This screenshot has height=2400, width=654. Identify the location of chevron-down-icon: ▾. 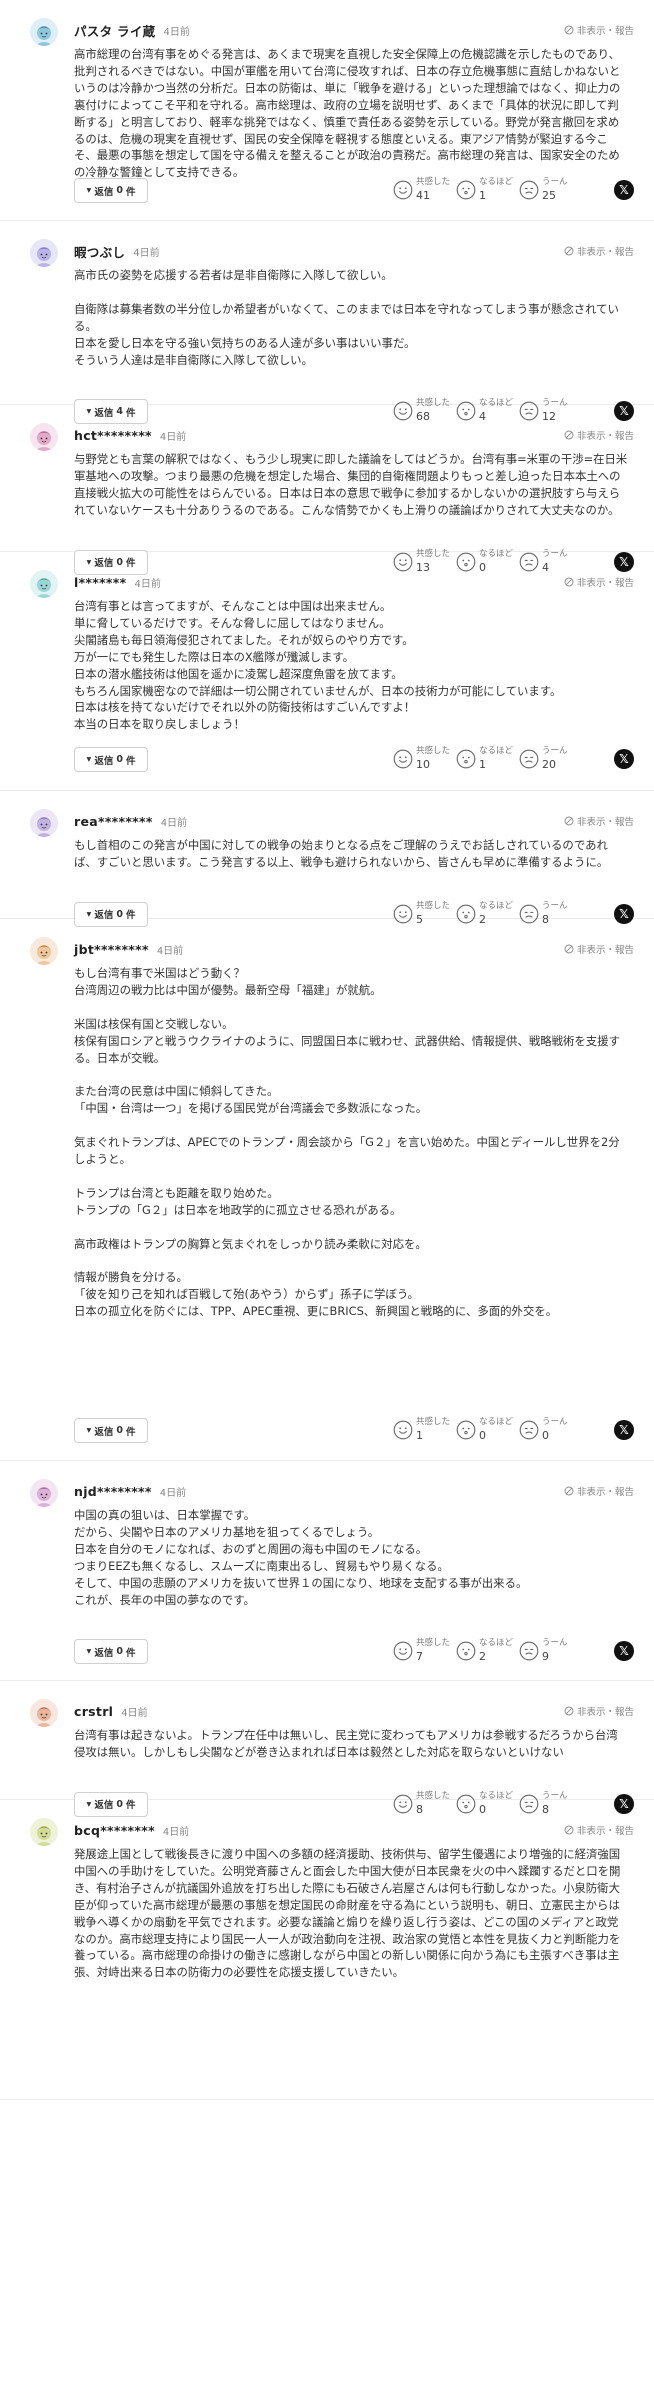
(89, 1652).